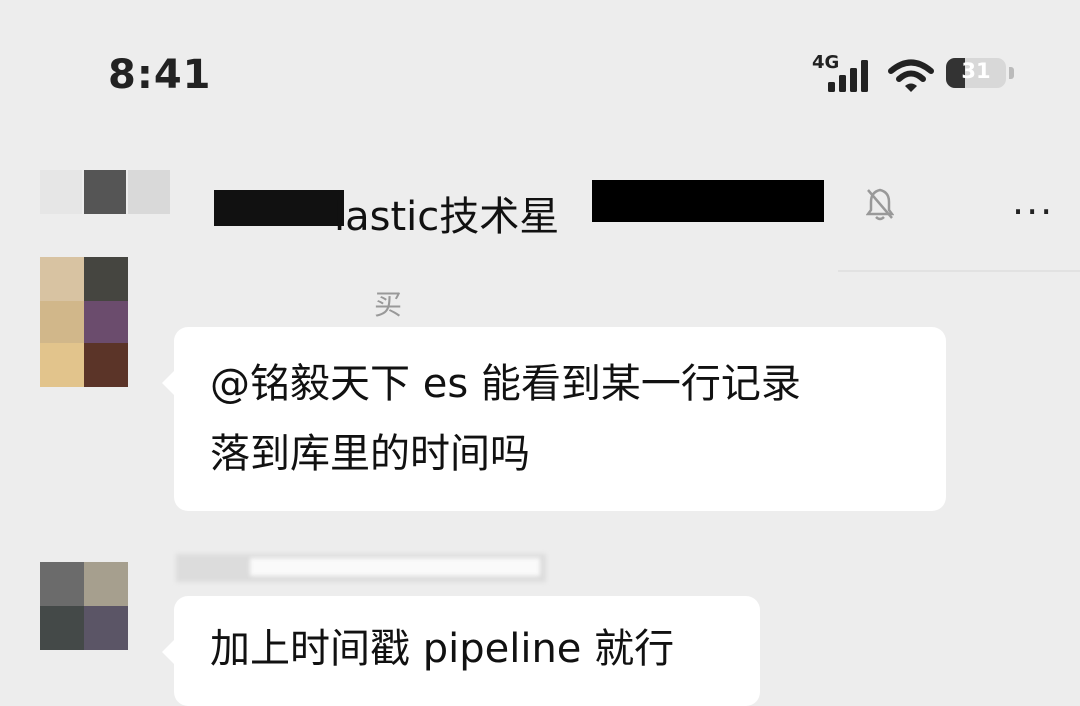 The width and height of the screenshot is (1080, 706). Describe the element at coordinates (505, 384) in the screenshot. I see `message-line: @铭毅天下 es 能看到某一行记录` at that location.